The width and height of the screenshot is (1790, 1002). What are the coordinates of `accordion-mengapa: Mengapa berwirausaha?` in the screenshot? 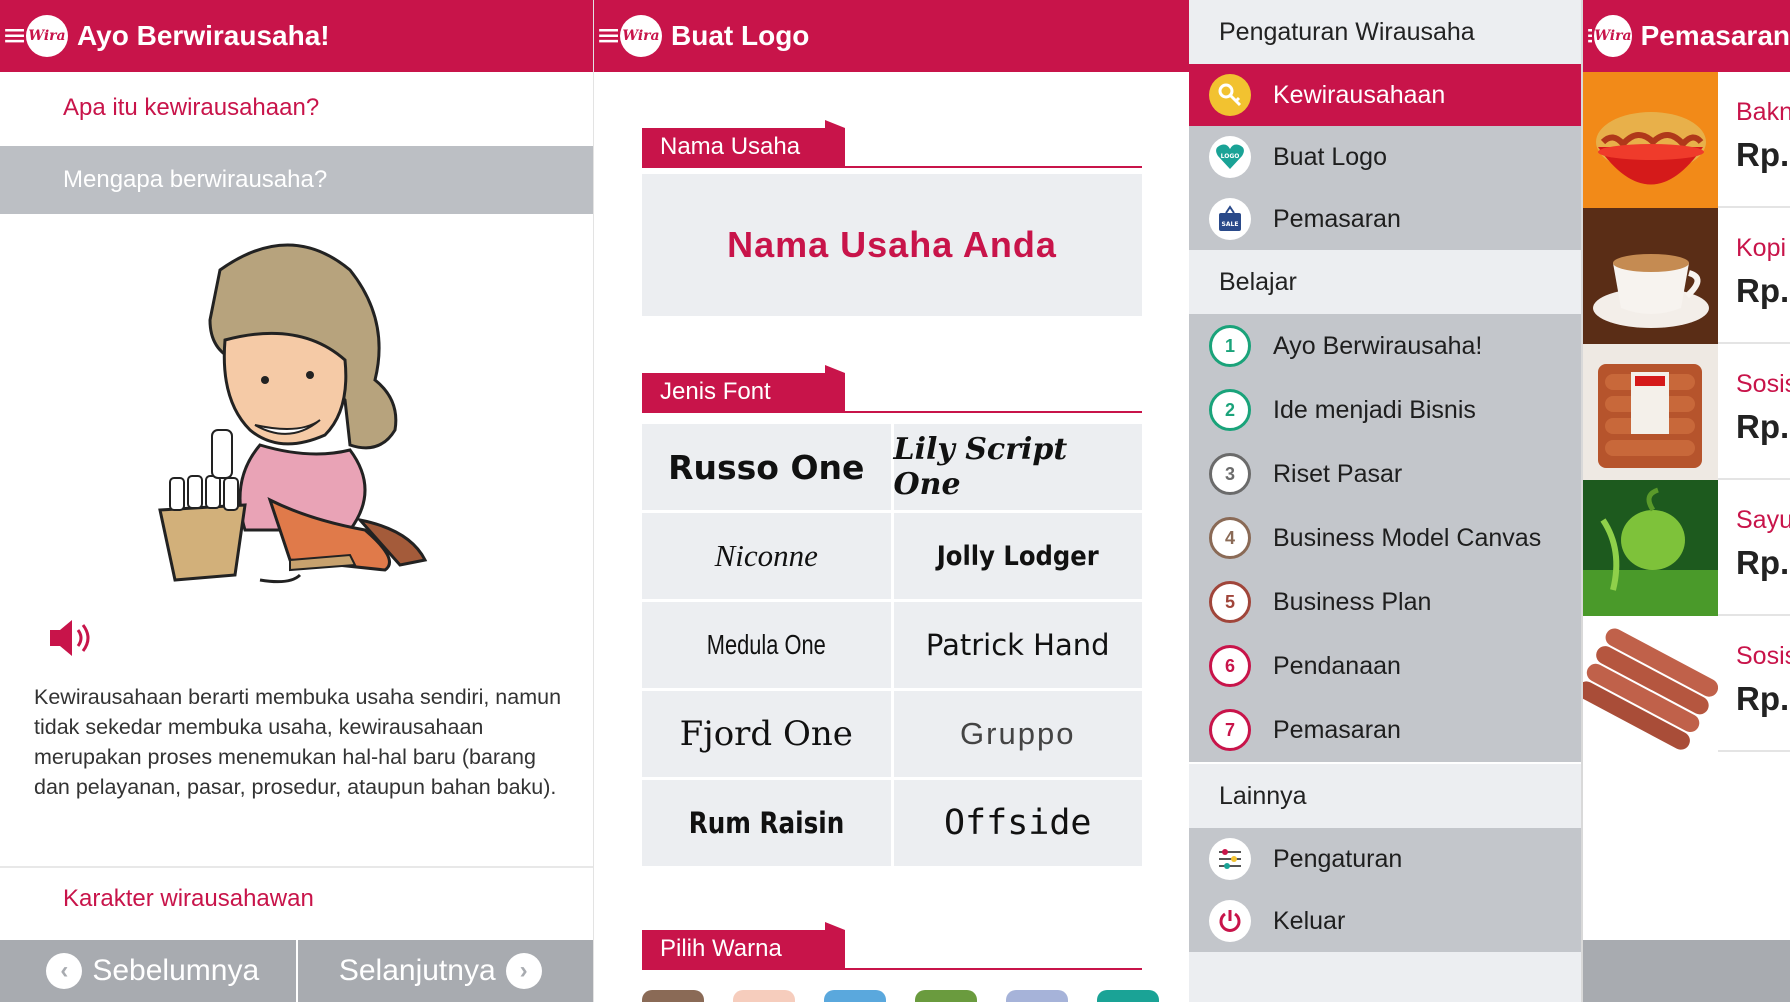 It's located at (296, 180).